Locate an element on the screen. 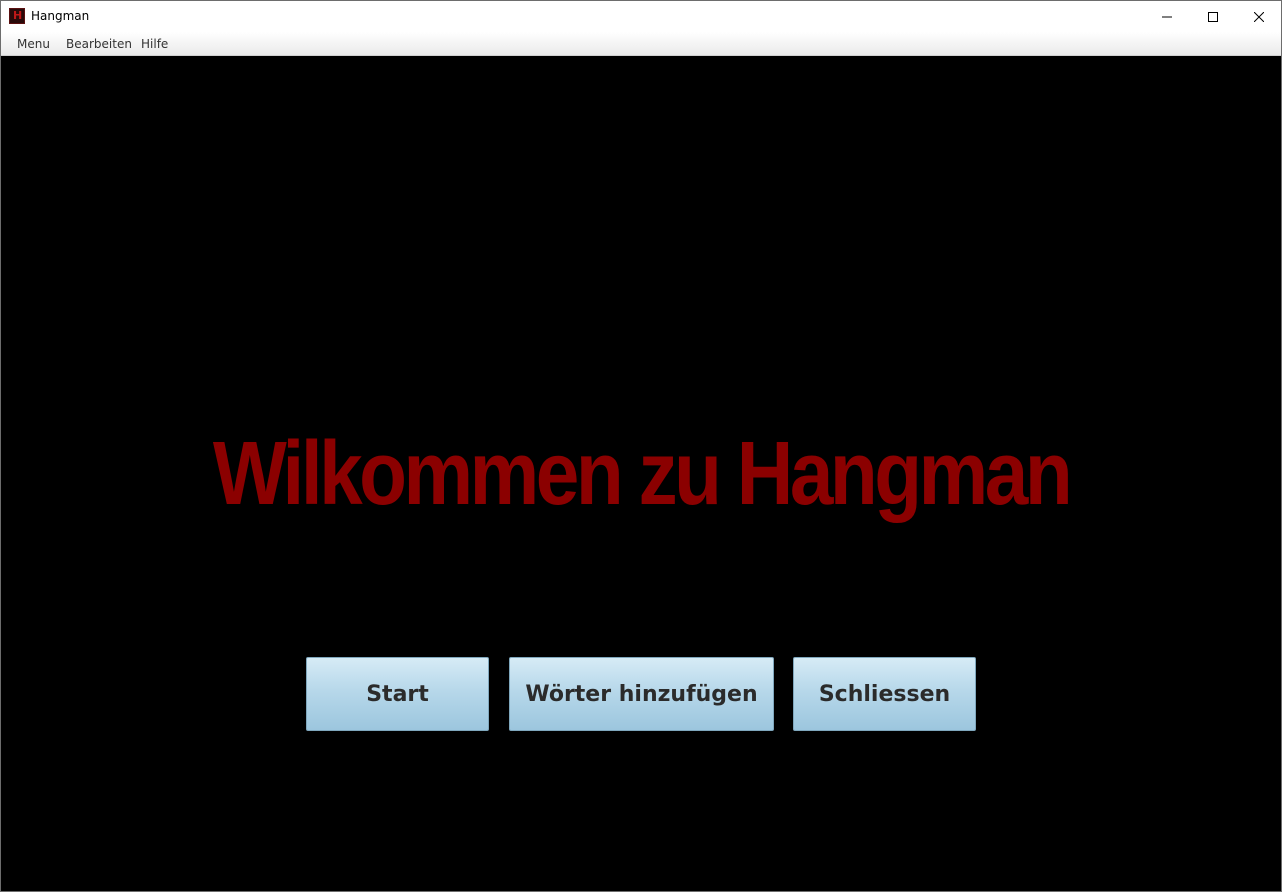  welcome-headline: Wilkommen zu Hangman is located at coordinates (642, 474).